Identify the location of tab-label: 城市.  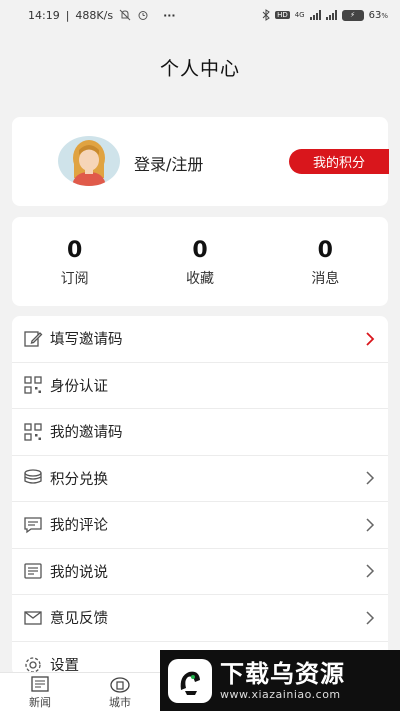
(120, 702).